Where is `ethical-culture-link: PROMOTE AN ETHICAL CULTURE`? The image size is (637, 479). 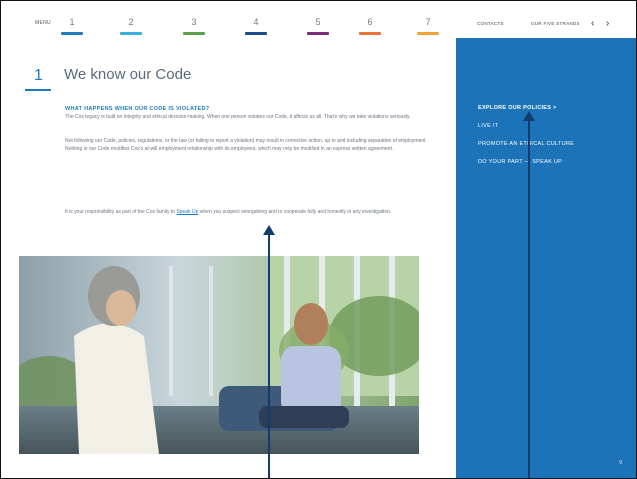
ethical-culture-link: PROMOTE AN ETHICAL CULTURE is located at coordinates (526, 144).